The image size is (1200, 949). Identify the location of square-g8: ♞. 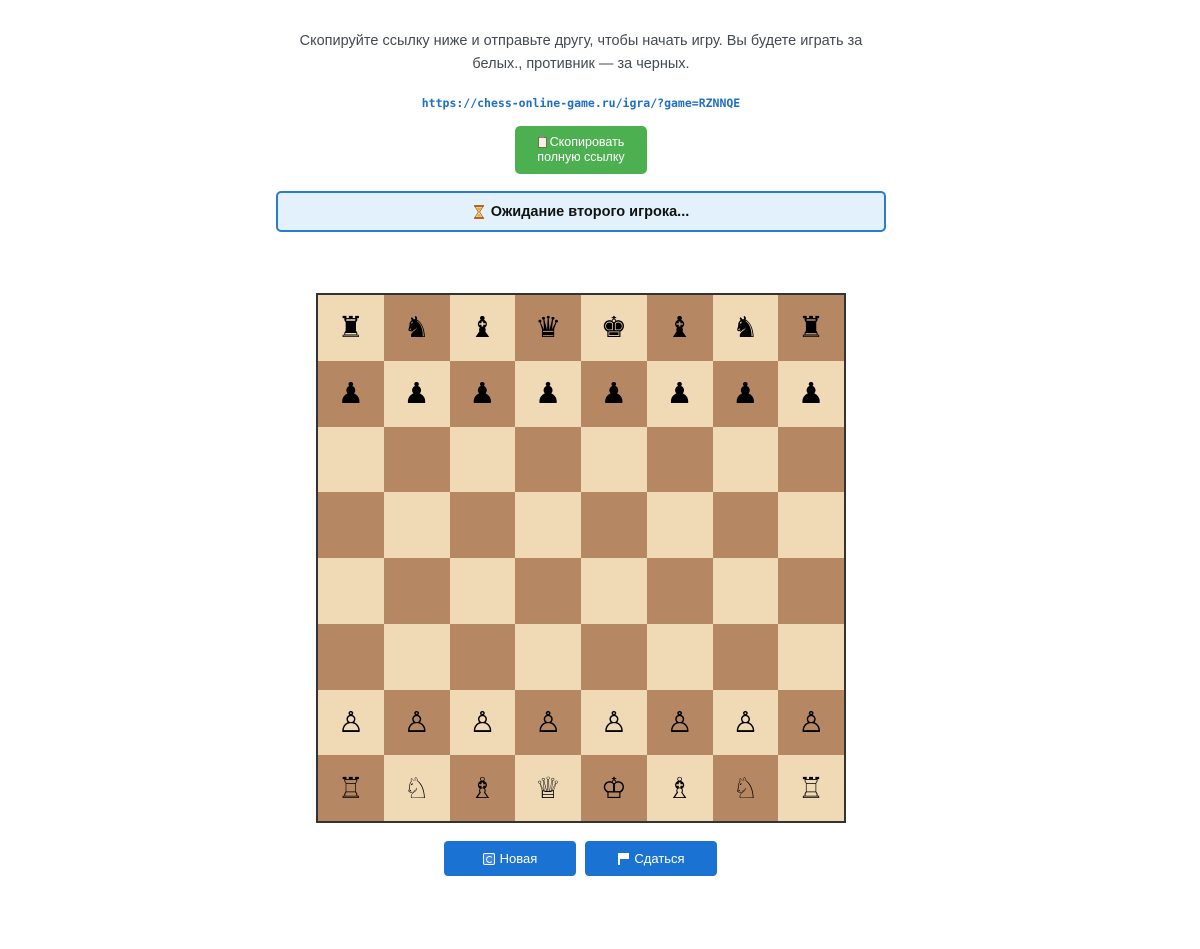
(745, 328).